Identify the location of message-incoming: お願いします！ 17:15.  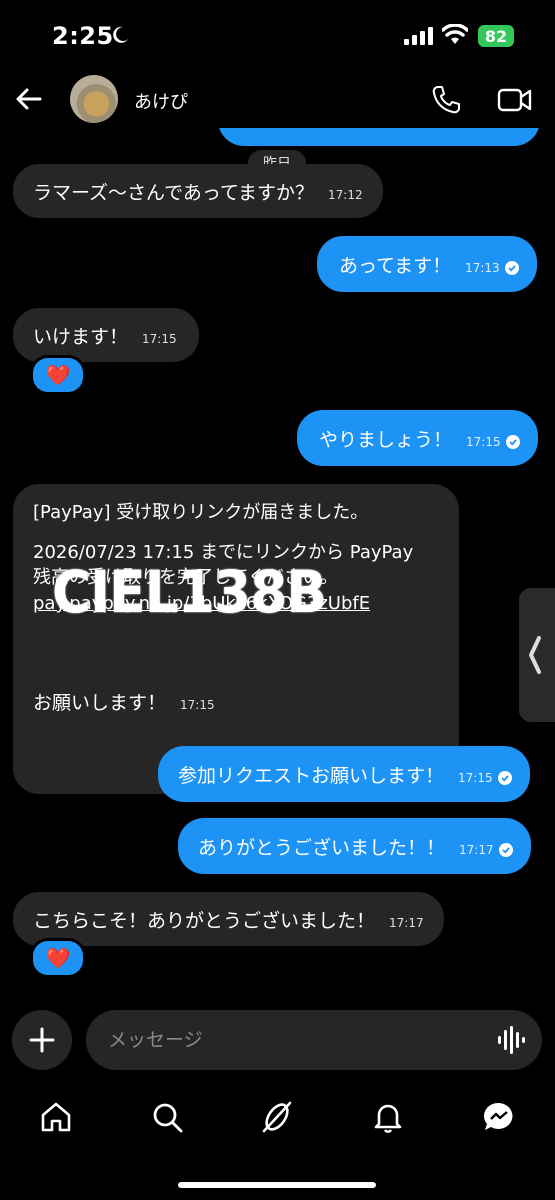
(124, 701).